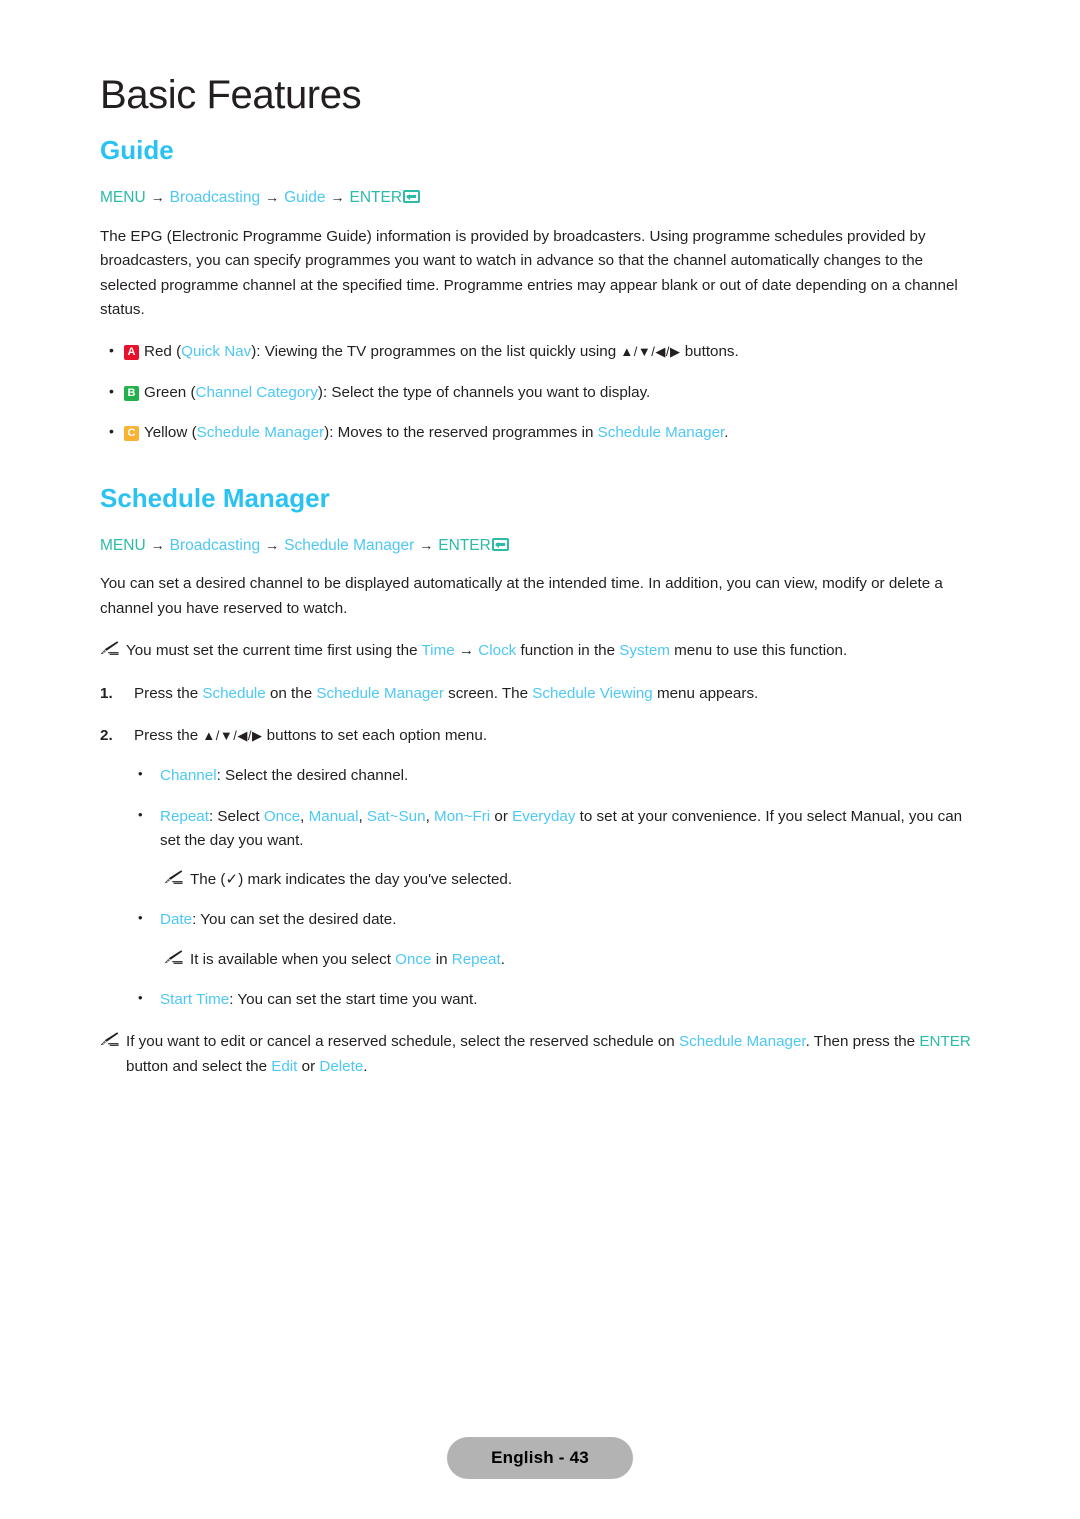 The width and height of the screenshot is (1080, 1519). What do you see at coordinates (502, 959) in the screenshot?
I see `note-text-p3: .` at bounding box center [502, 959].